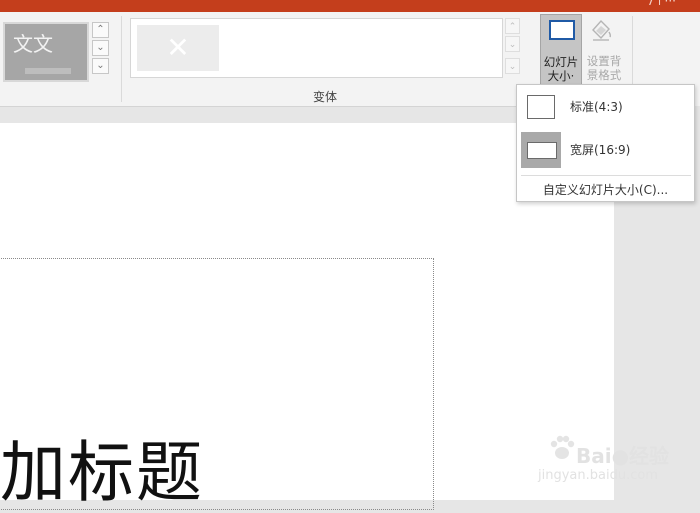  Describe the element at coordinates (561, 50) in the screenshot. I see `slide-size-button: 幻灯片 大小·` at that location.